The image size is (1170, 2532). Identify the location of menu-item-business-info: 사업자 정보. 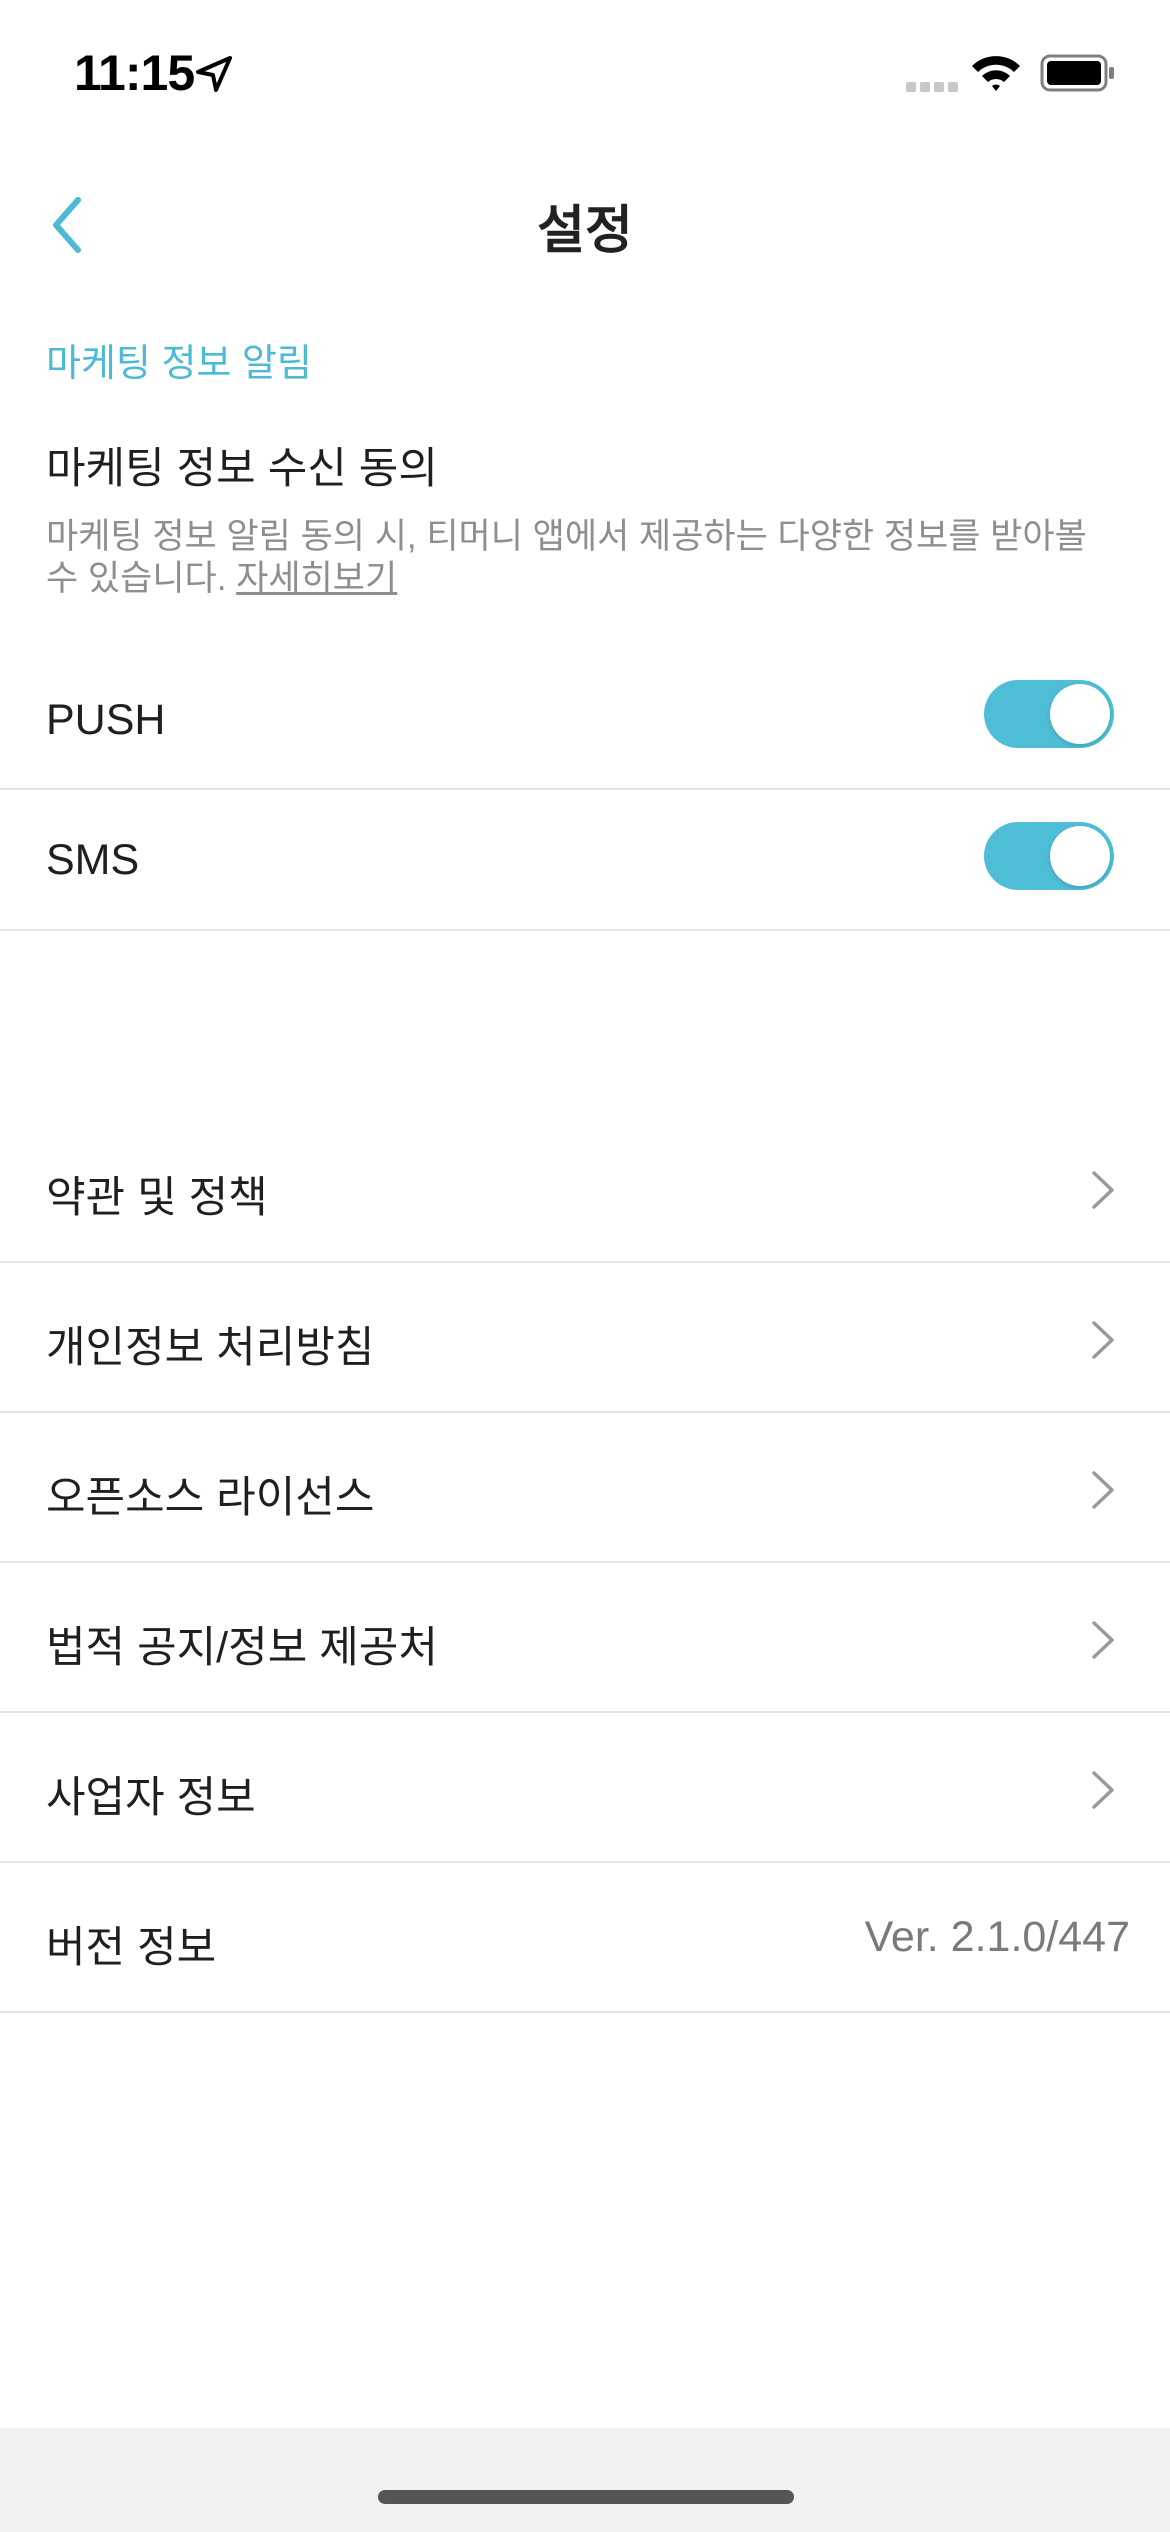
(585, 1788).